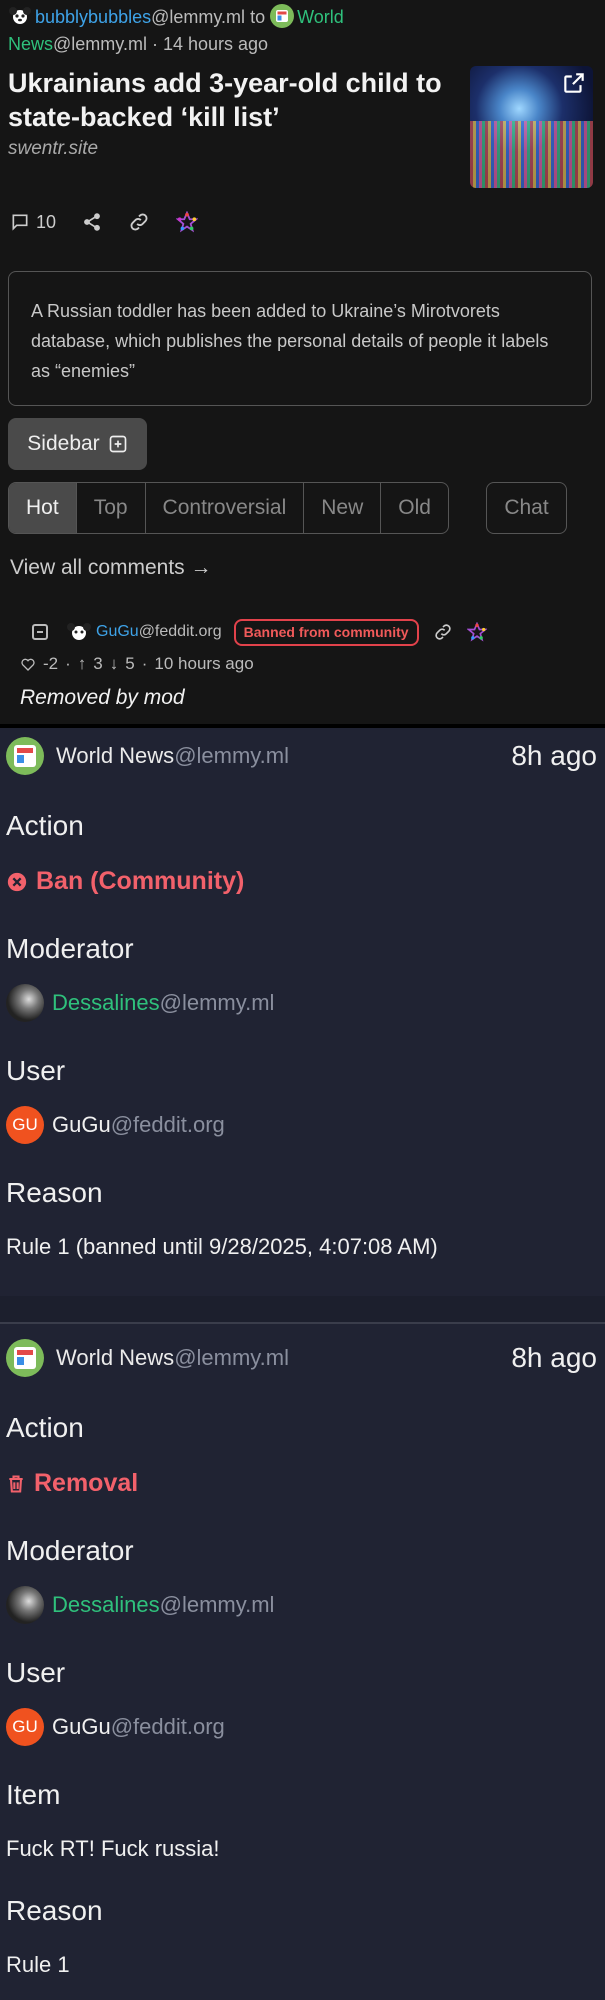 The image size is (605, 2000). I want to click on post-domain: swentr.site, so click(53, 149).